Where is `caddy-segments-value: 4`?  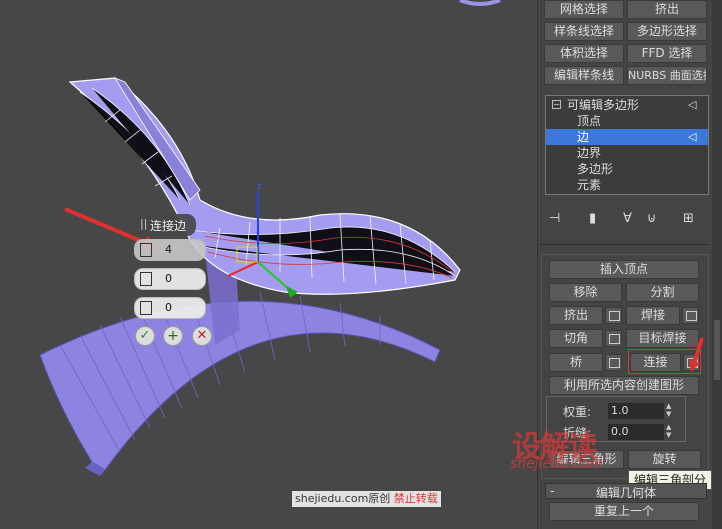
caddy-segments-value: 4 is located at coordinates (168, 249).